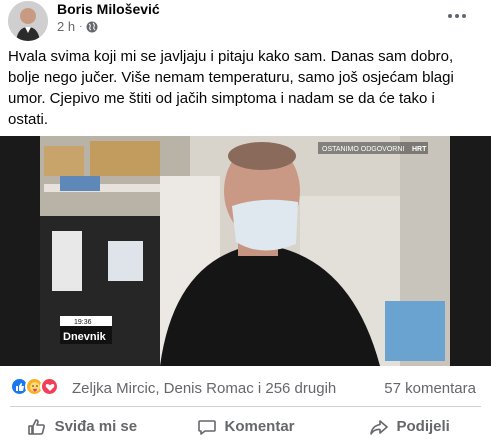  I want to click on globe-icon, so click(92, 26).